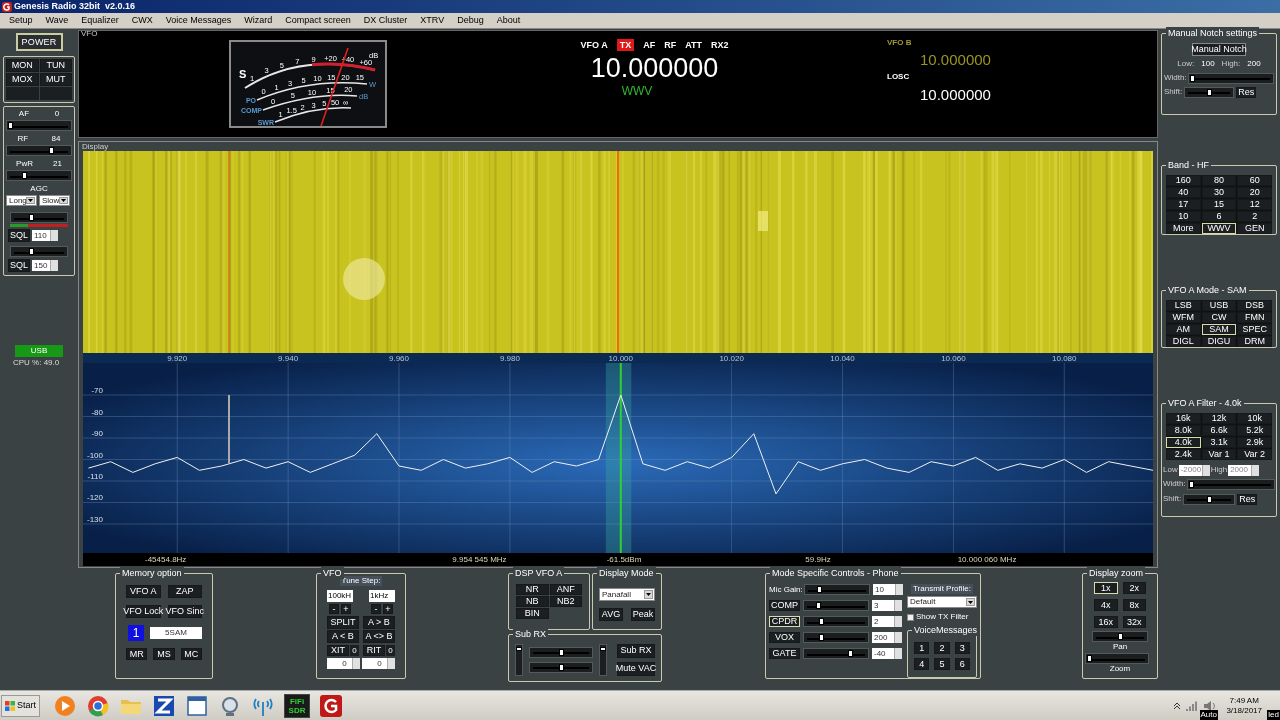 This screenshot has height=720, width=1280. What do you see at coordinates (1106, 622) in the screenshot?
I see `zoom-button: 16x` at bounding box center [1106, 622].